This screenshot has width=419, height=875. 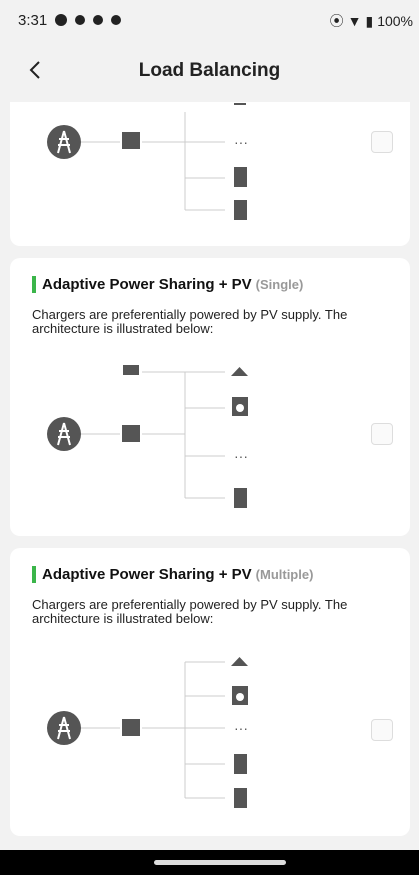 What do you see at coordinates (33, 20) in the screenshot?
I see `status-time: 3:31` at bounding box center [33, 20].